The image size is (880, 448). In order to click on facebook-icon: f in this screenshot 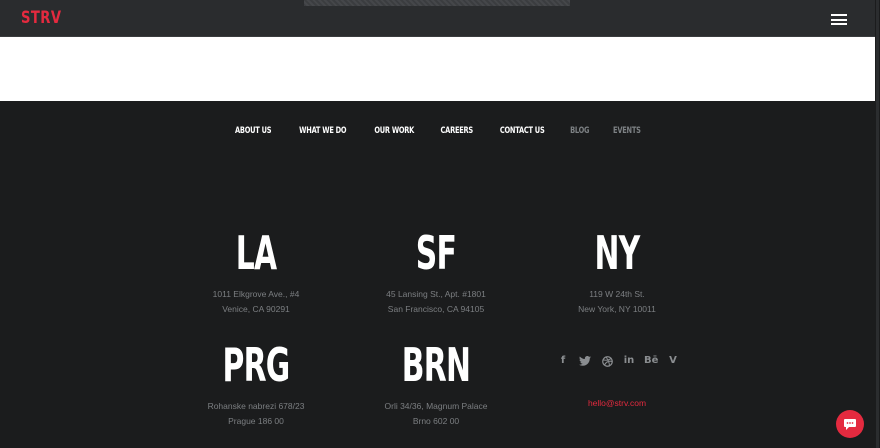, I will do `click(563, 361)`.